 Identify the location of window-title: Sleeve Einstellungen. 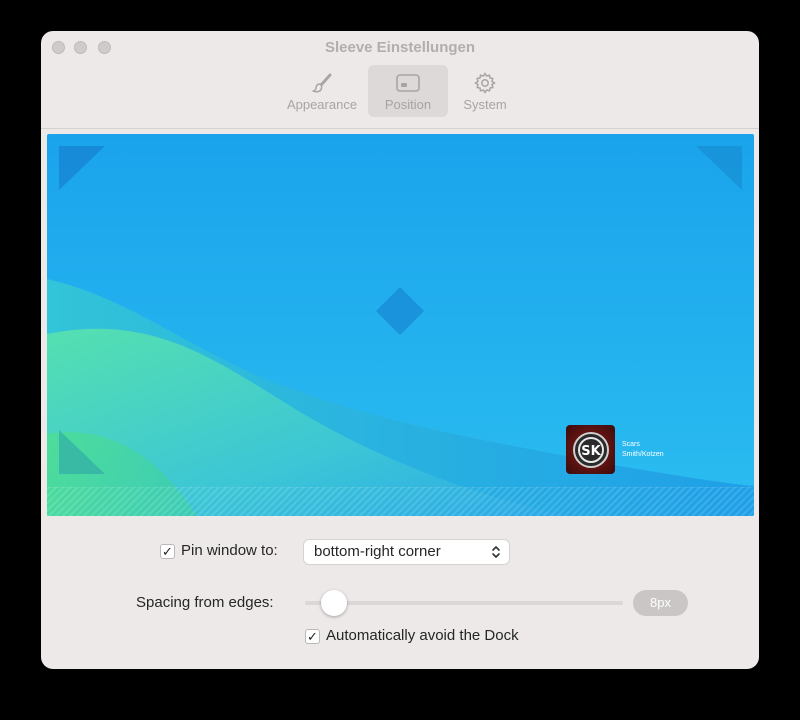
(400, 47).